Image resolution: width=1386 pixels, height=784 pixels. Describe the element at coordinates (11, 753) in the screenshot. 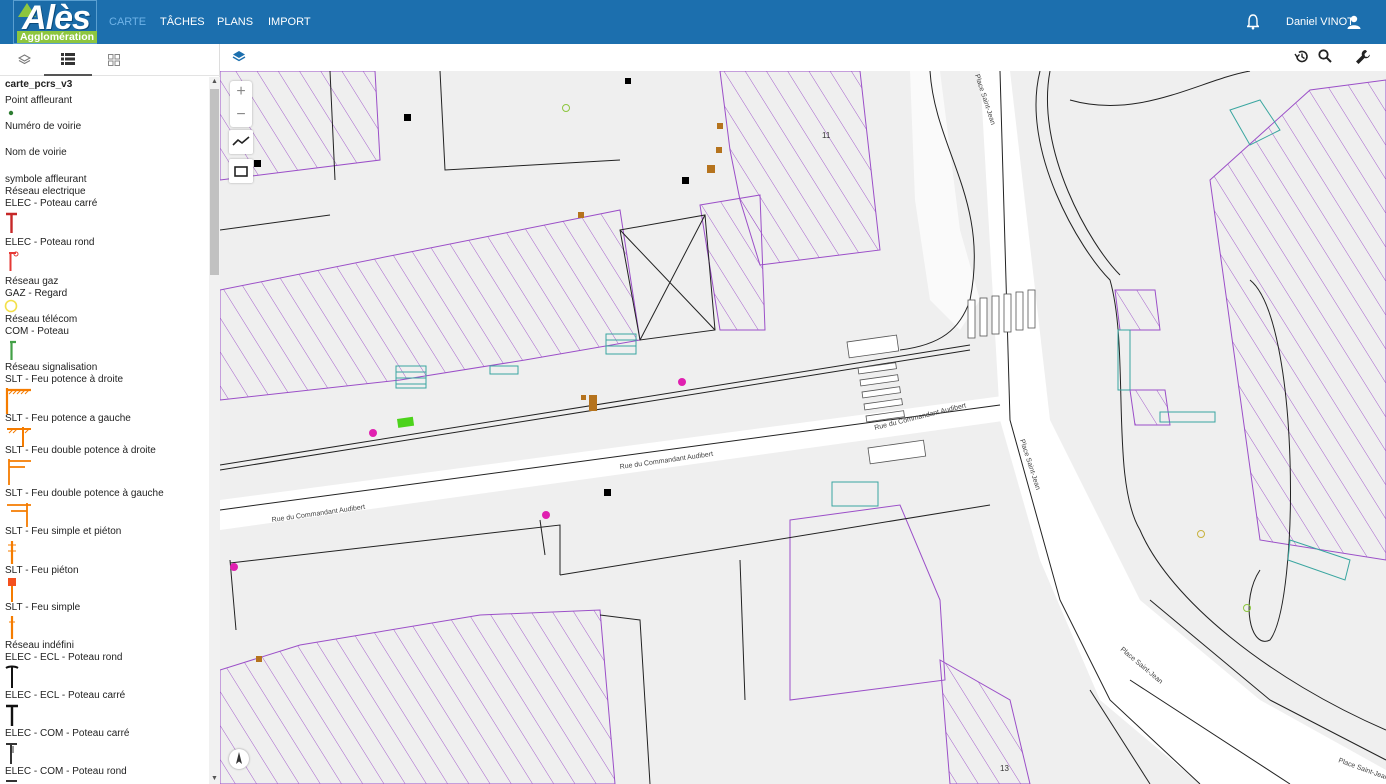

I see `elec-com-poteau-carre-icon` at that location.